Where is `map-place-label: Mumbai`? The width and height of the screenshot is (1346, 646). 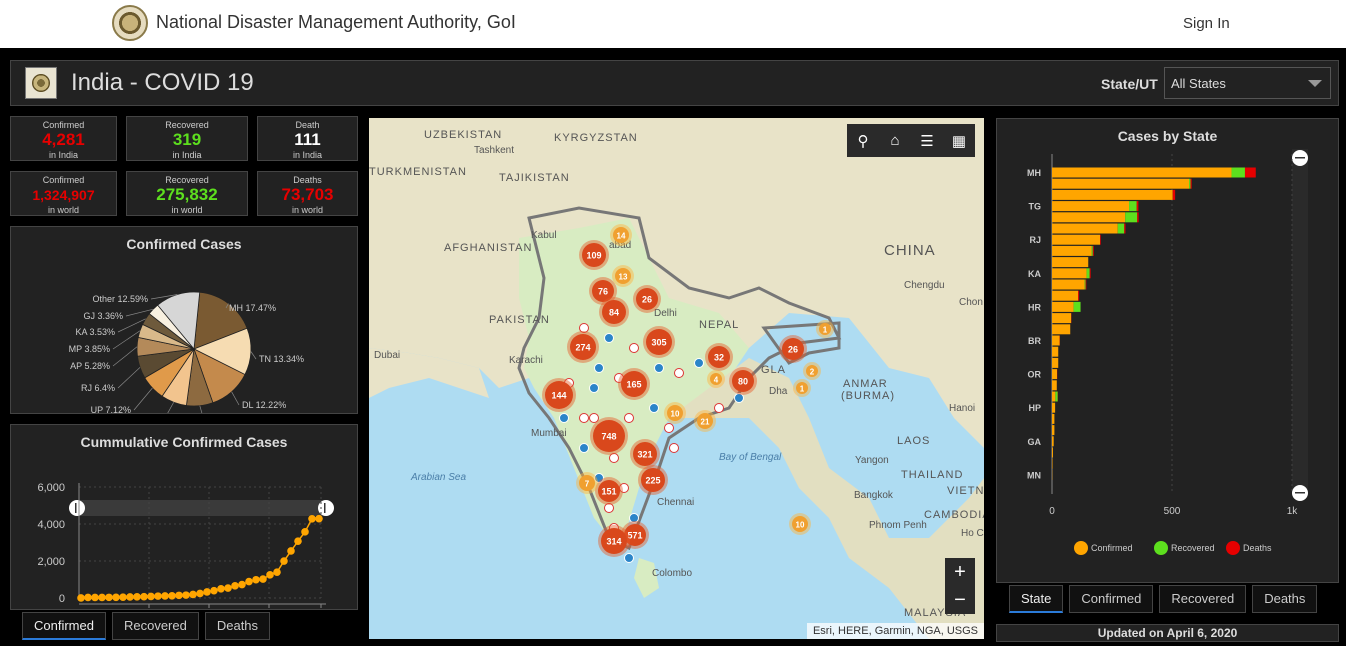
map-place-label: Mumbai is located at coordinates (549, 433).